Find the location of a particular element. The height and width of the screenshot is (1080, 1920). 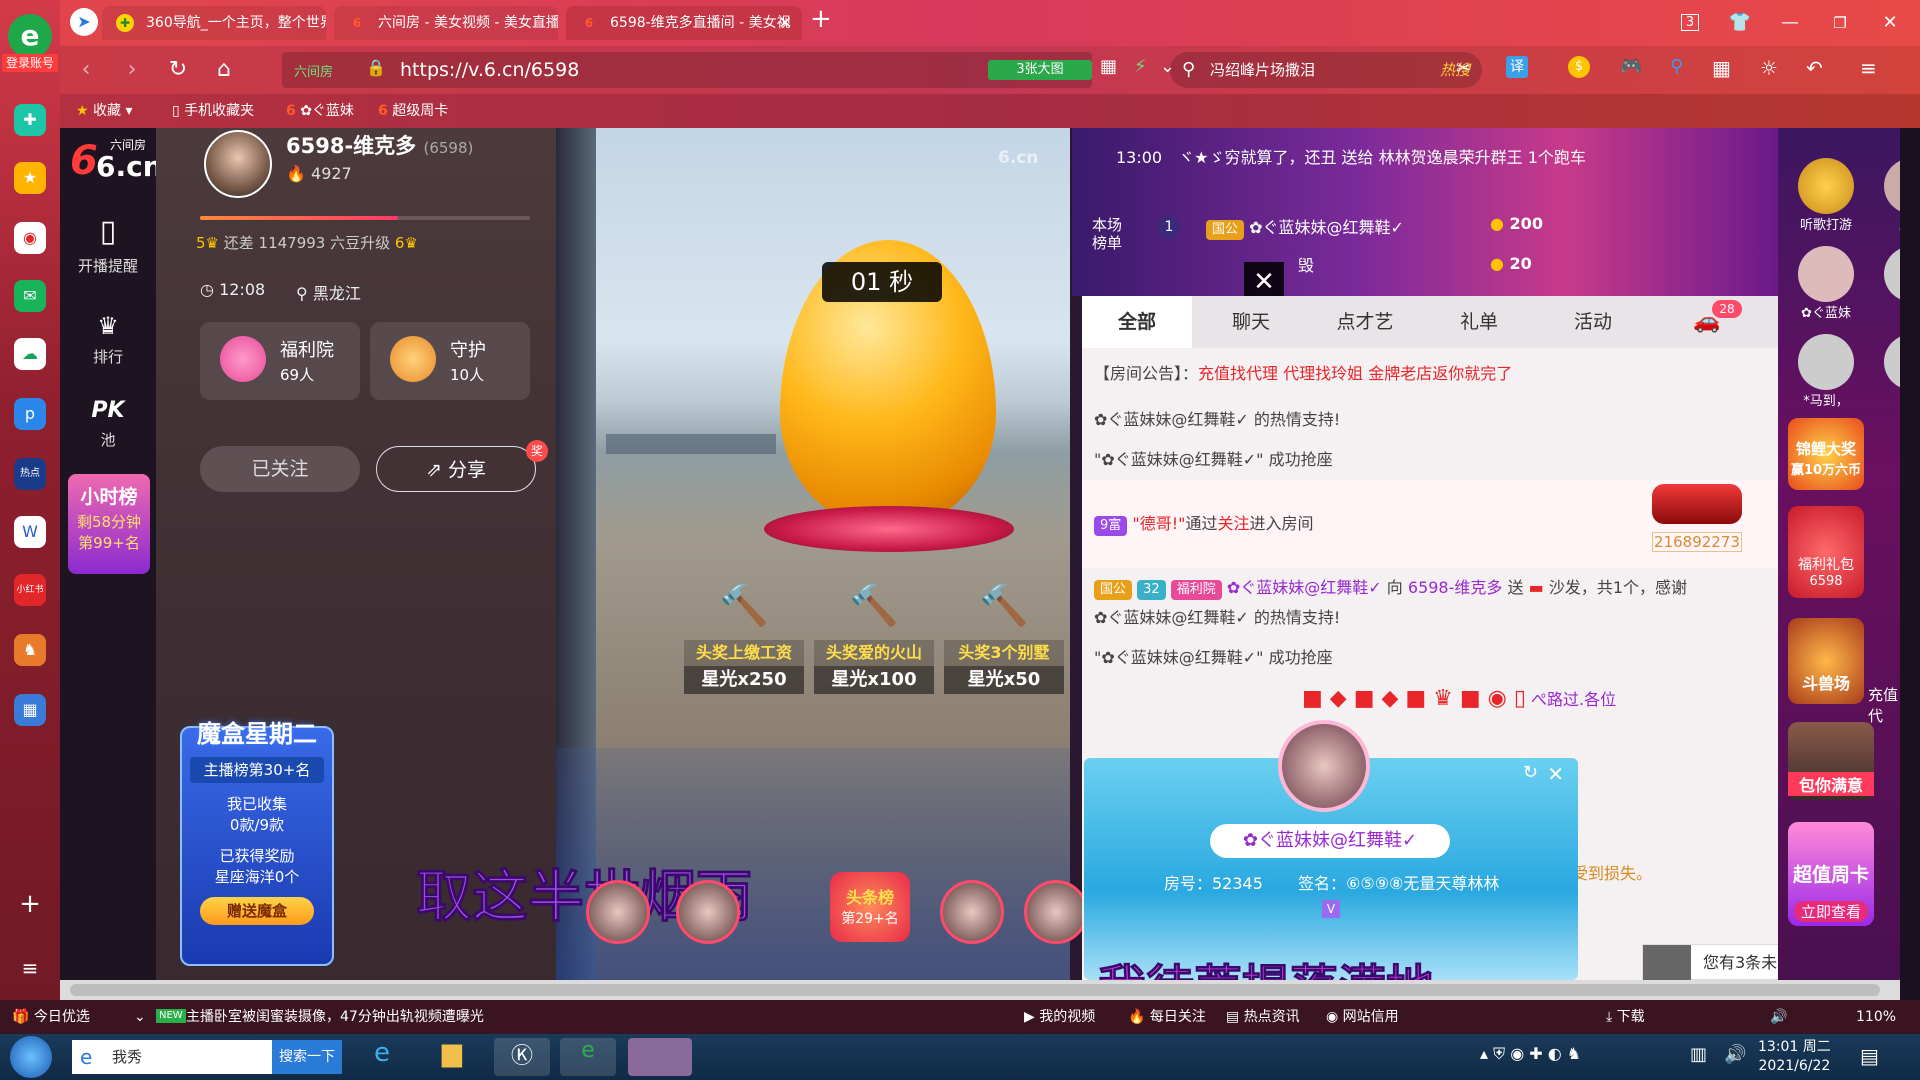

welfare-gift: 福利礼包 6598 is located at coordinates (1826, 552).